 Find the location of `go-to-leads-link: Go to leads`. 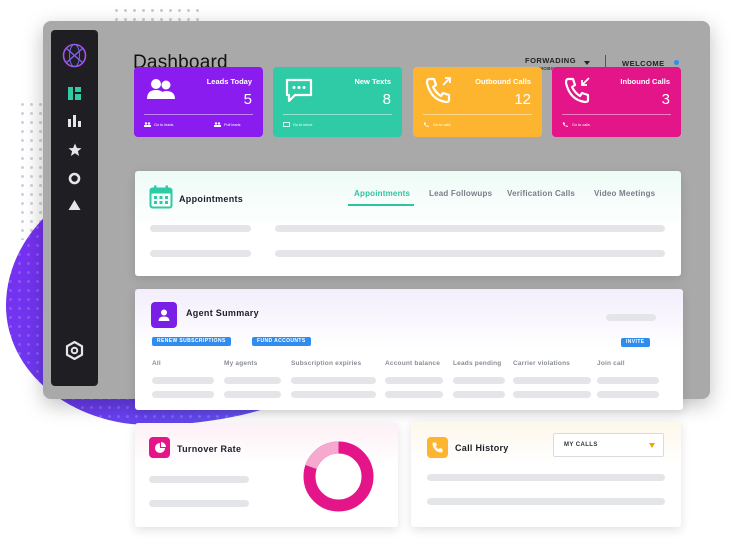

go-to-leads-link: Go to leads is located at coordinates (158, 124).